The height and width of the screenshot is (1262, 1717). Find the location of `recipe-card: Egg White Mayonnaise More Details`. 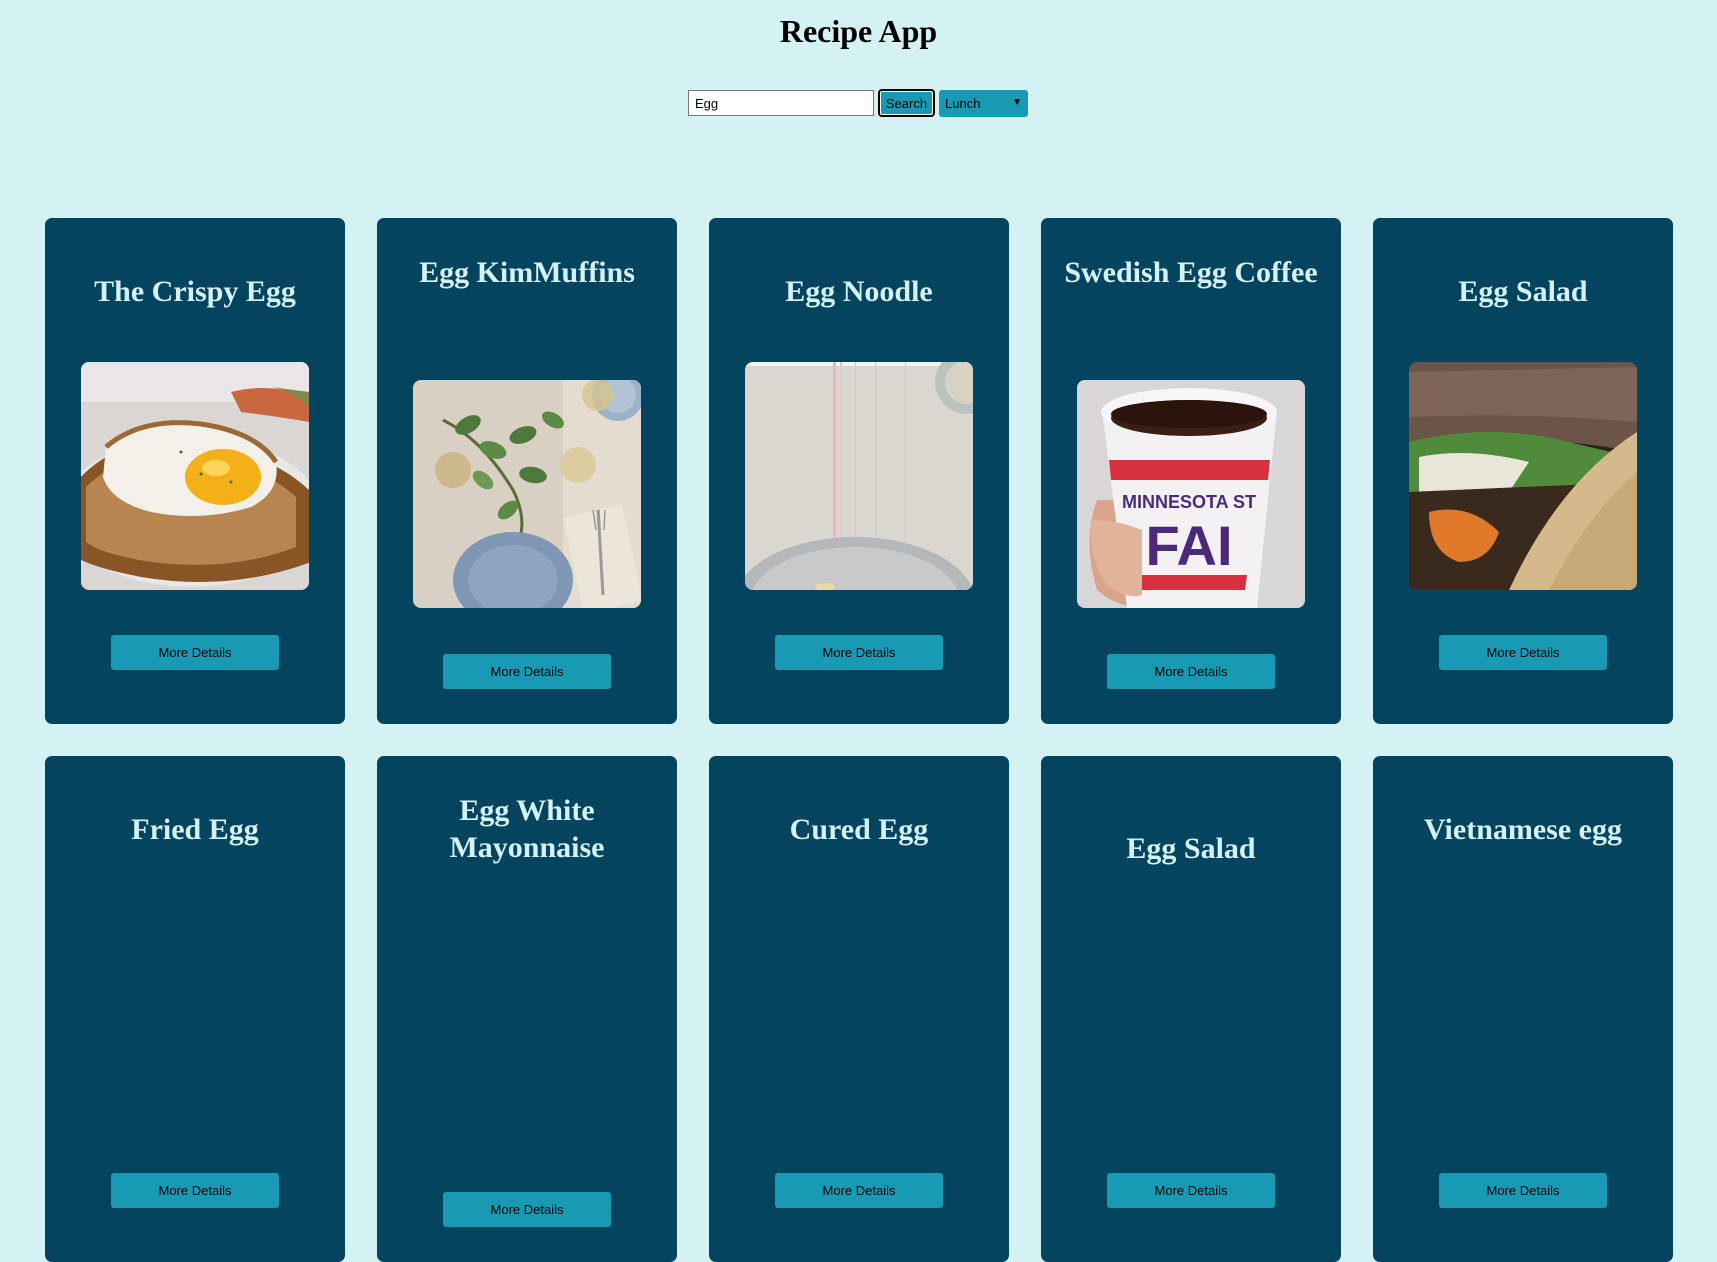

recipe-card: Egg White Mayonnaise More Details is located at coordinates (527, 1009).